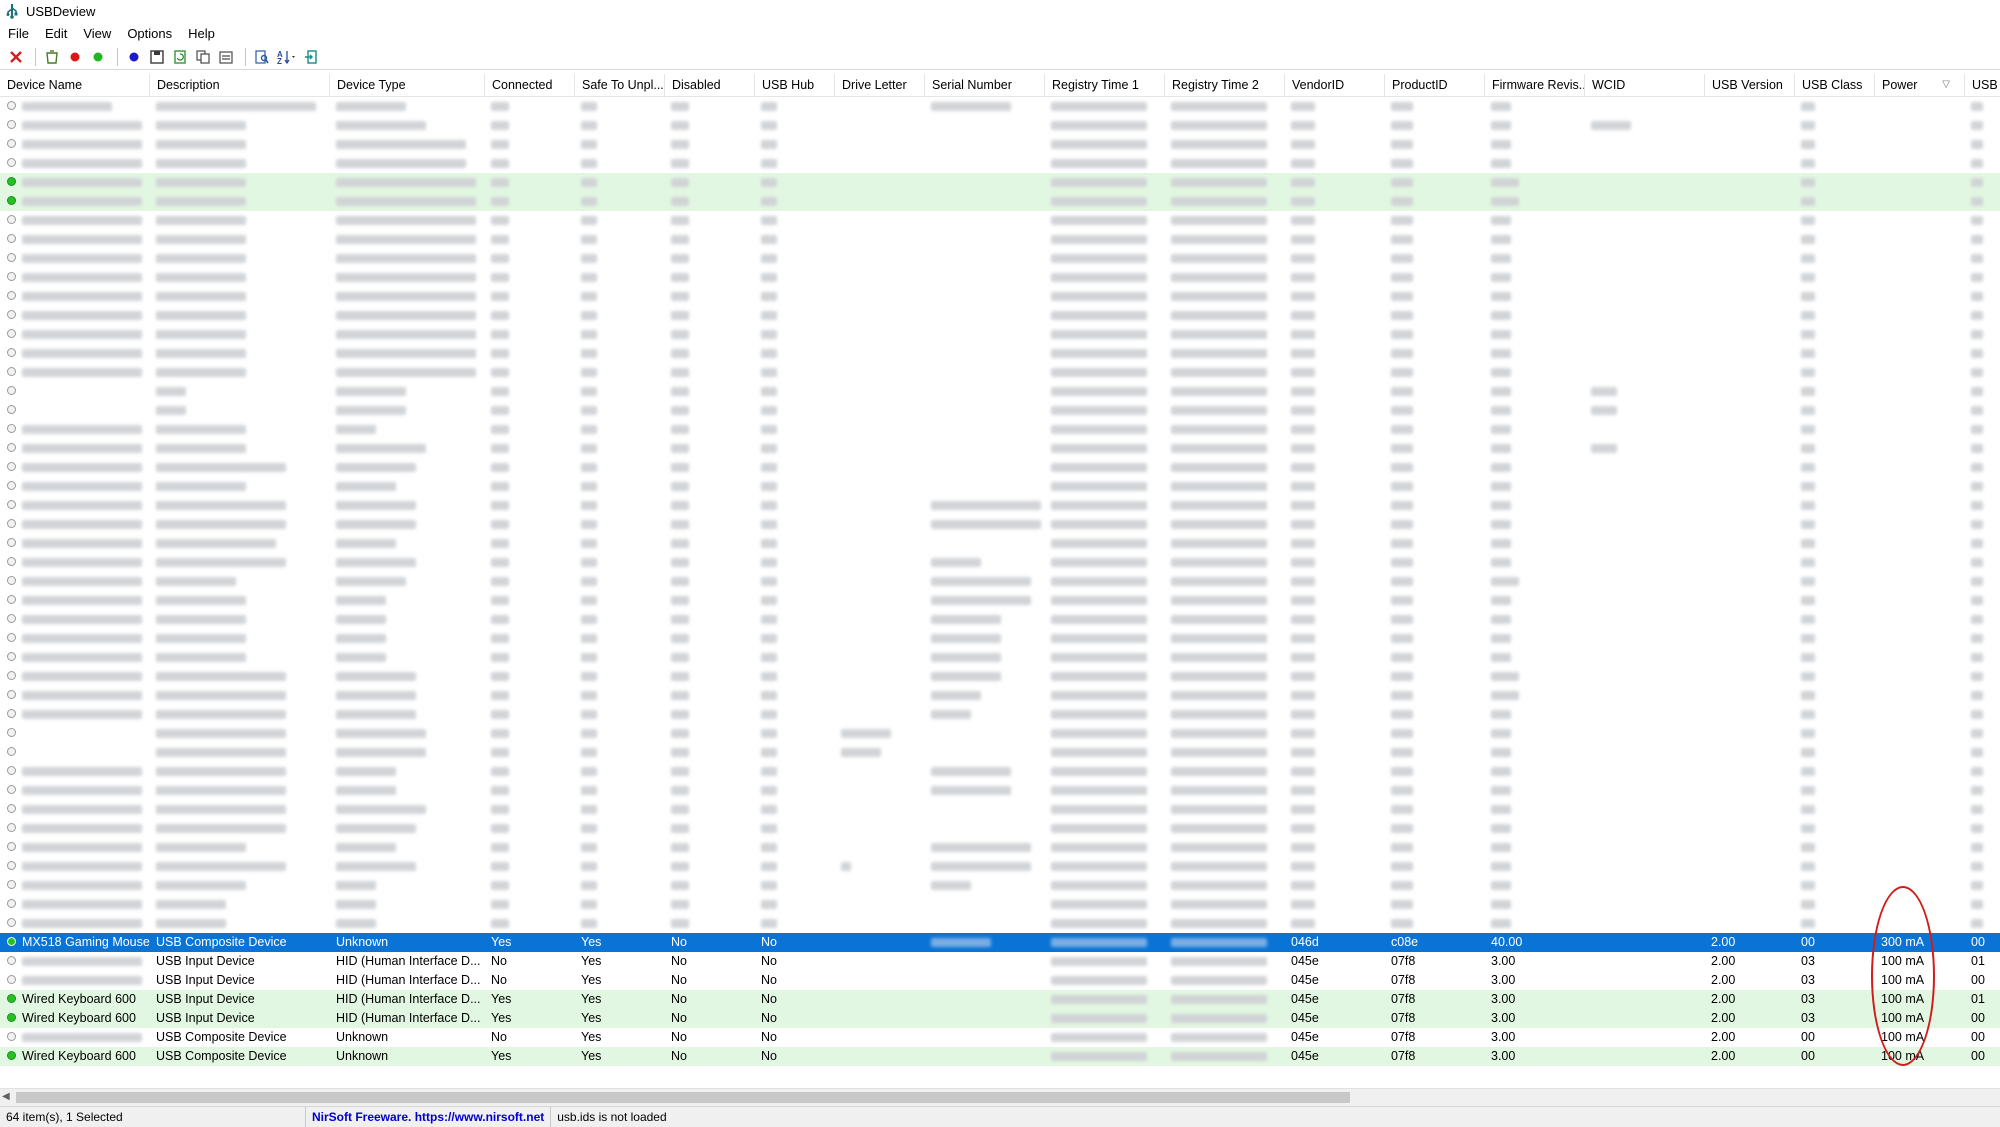 Image resolution: width=2000 pixels, height=1127 pixels. I want to click on horizontal-scrollbar: ◀, so click(1000, 1097).